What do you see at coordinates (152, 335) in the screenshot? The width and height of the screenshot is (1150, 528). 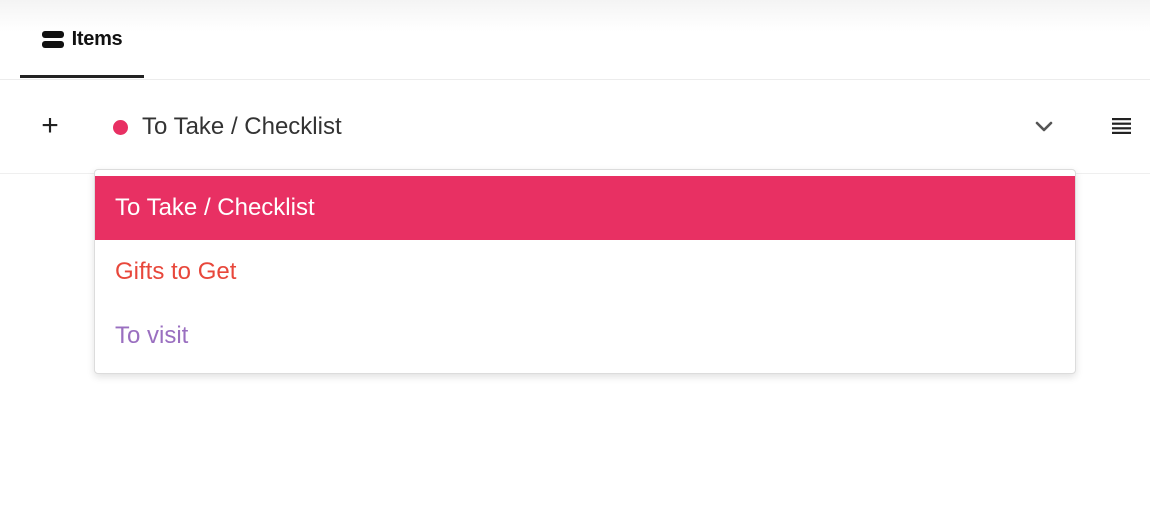 I see `dropdown-option-label: To visit` at bounding box center [152, 335].